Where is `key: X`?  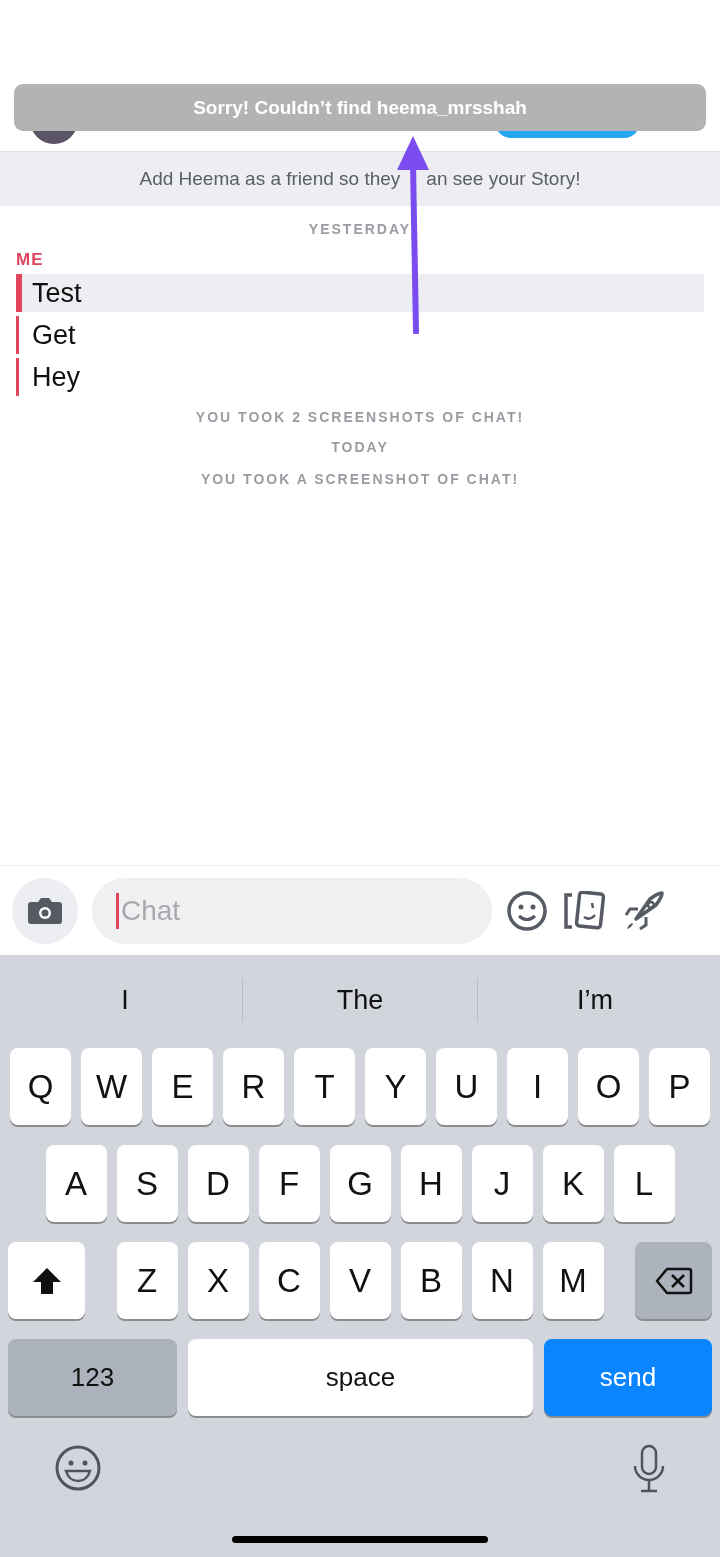
key: X is located at coordinates (218, 1280).